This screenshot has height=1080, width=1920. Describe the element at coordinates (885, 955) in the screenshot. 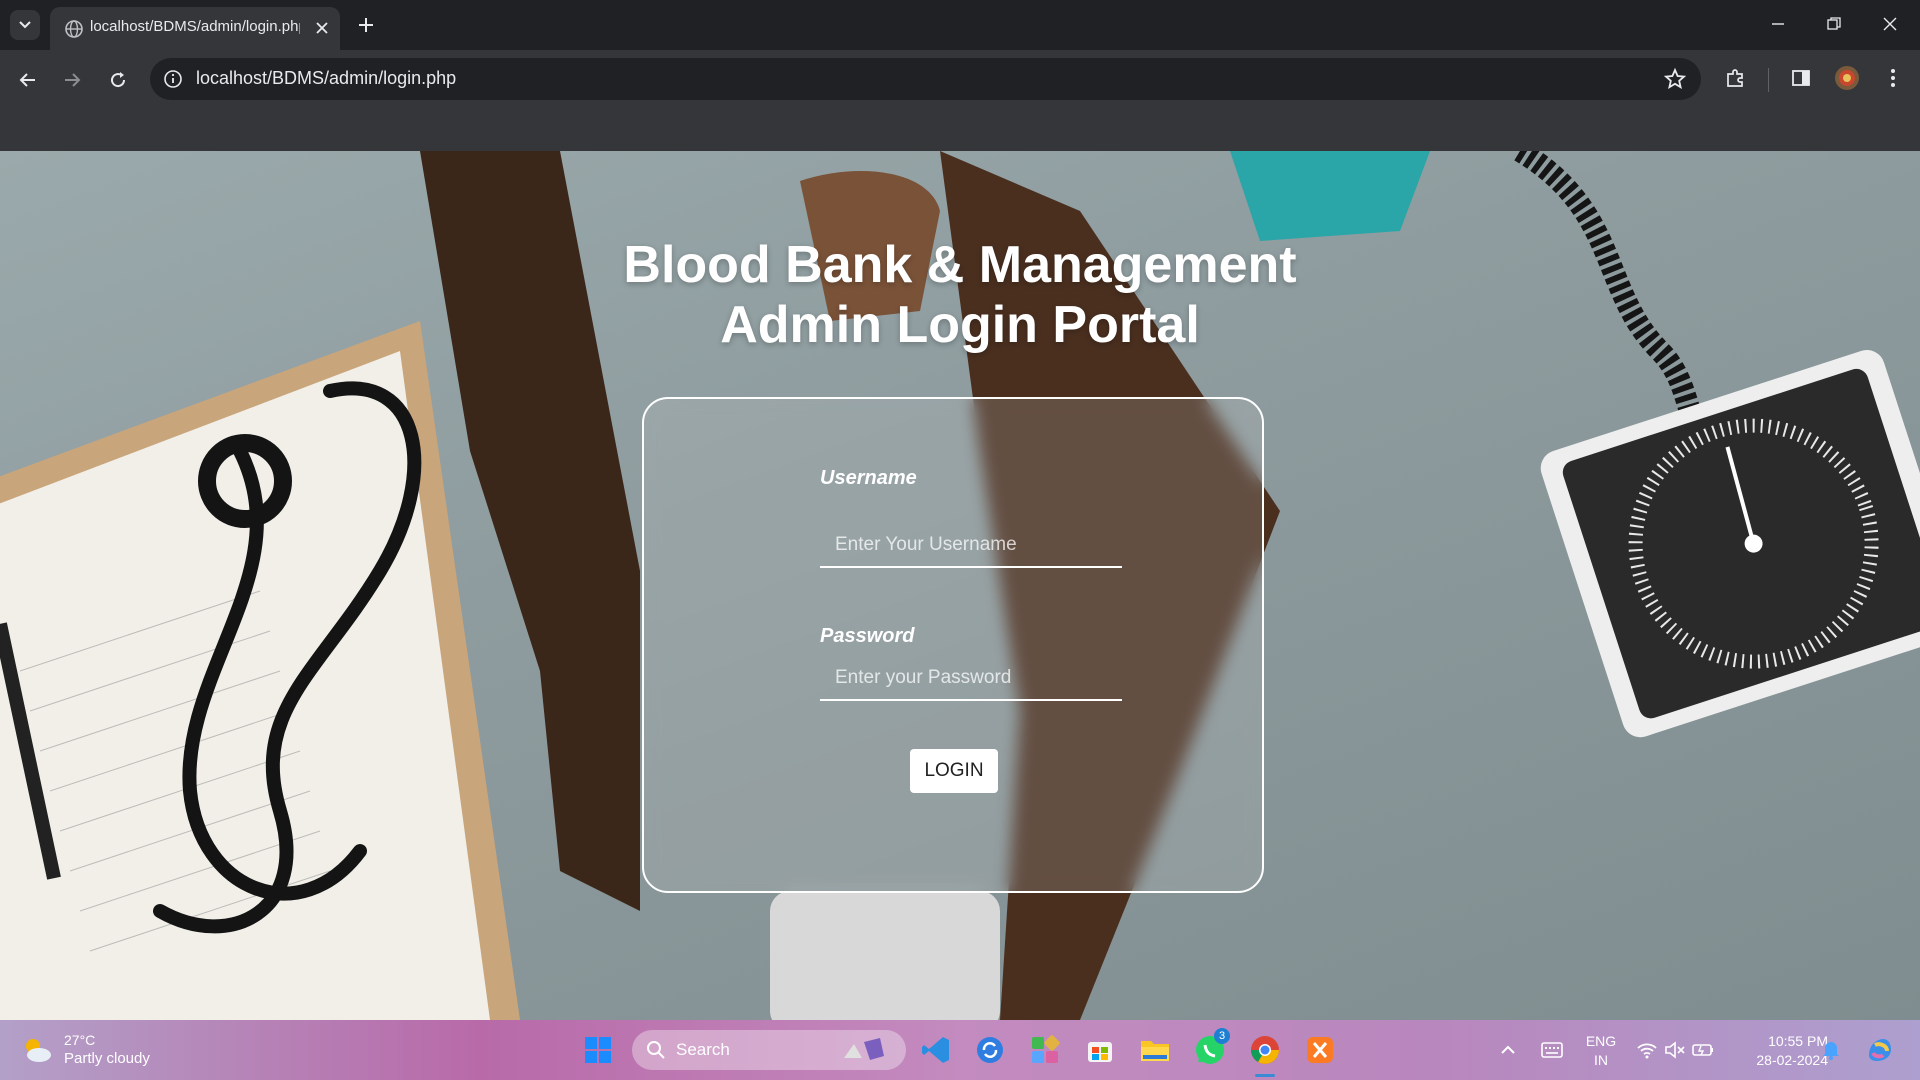

I see `cuff-graphic` at that location.